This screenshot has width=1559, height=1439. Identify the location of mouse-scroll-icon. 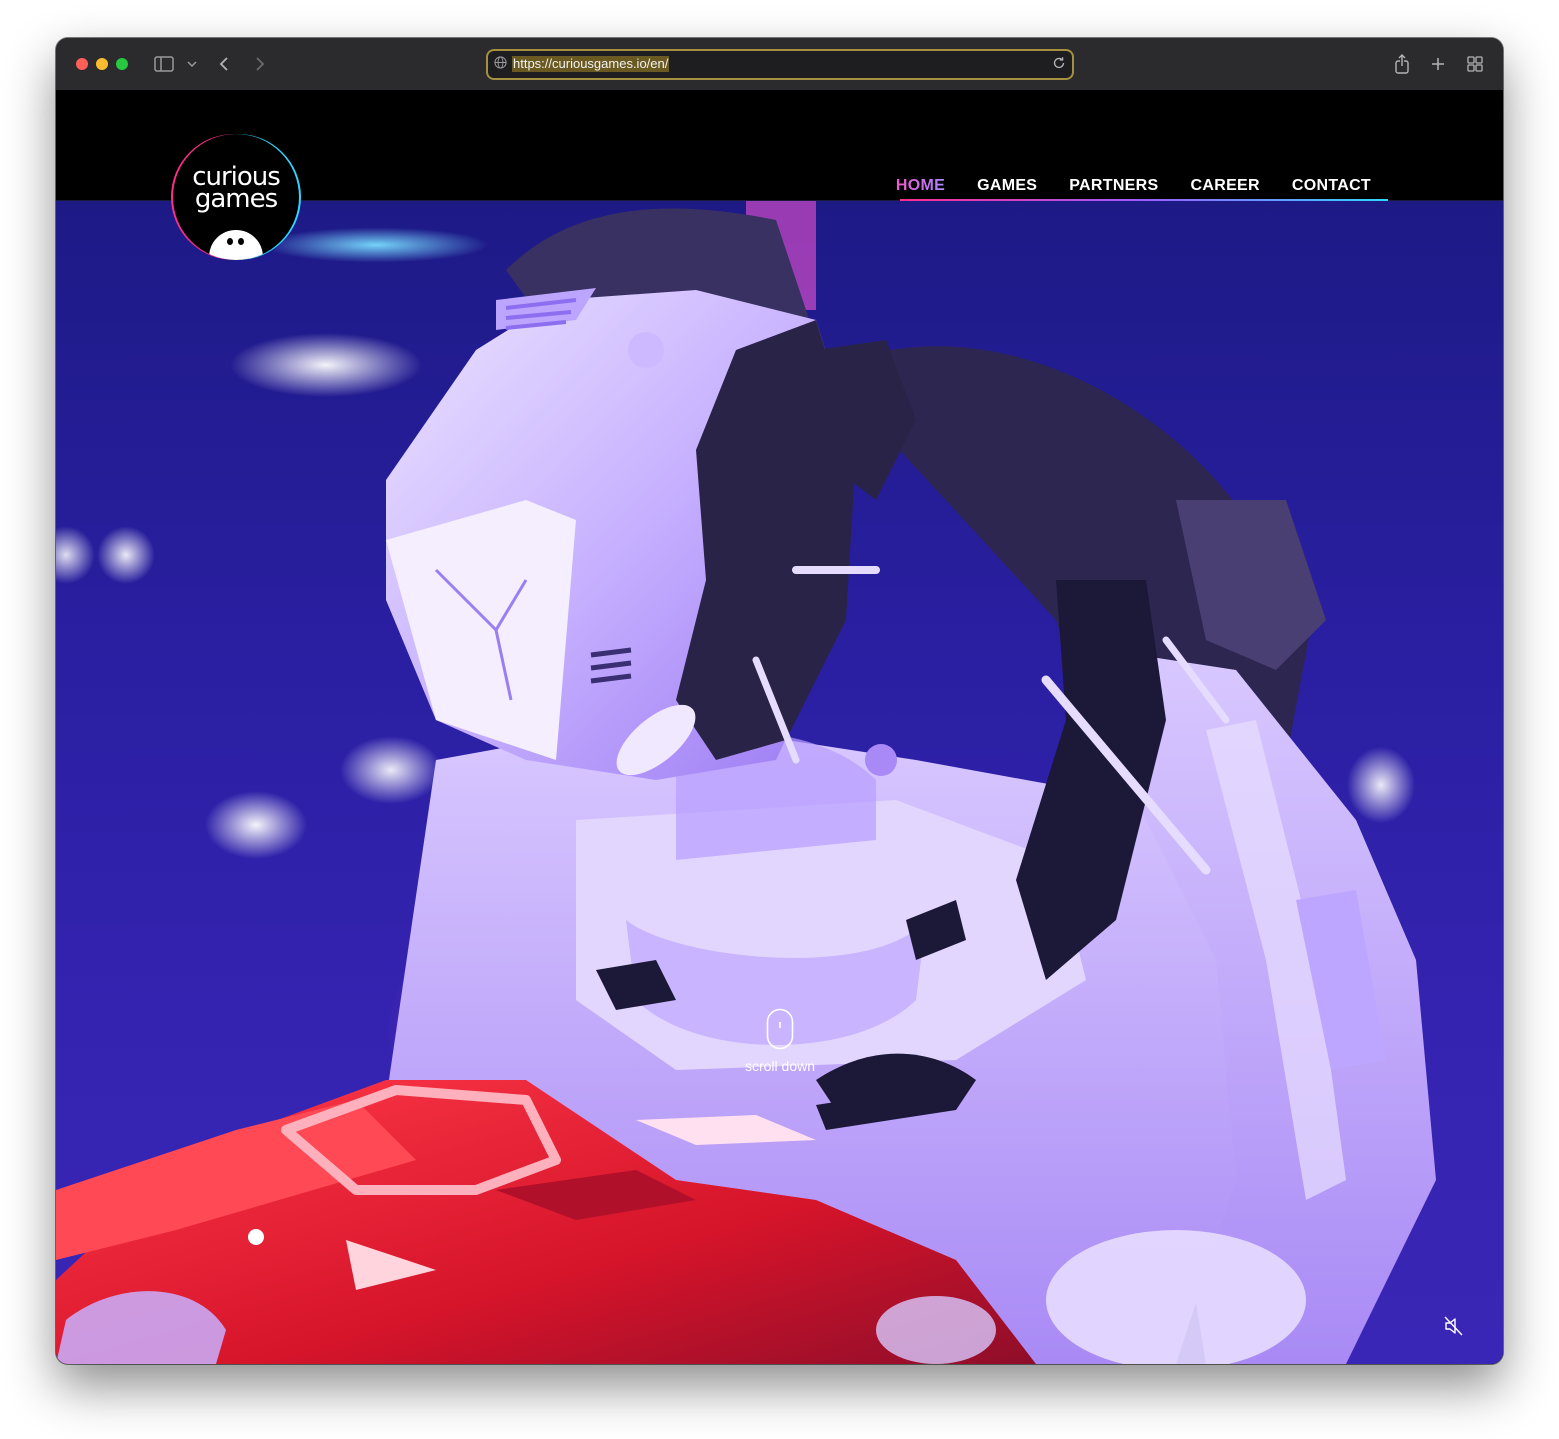
(780, 1029).